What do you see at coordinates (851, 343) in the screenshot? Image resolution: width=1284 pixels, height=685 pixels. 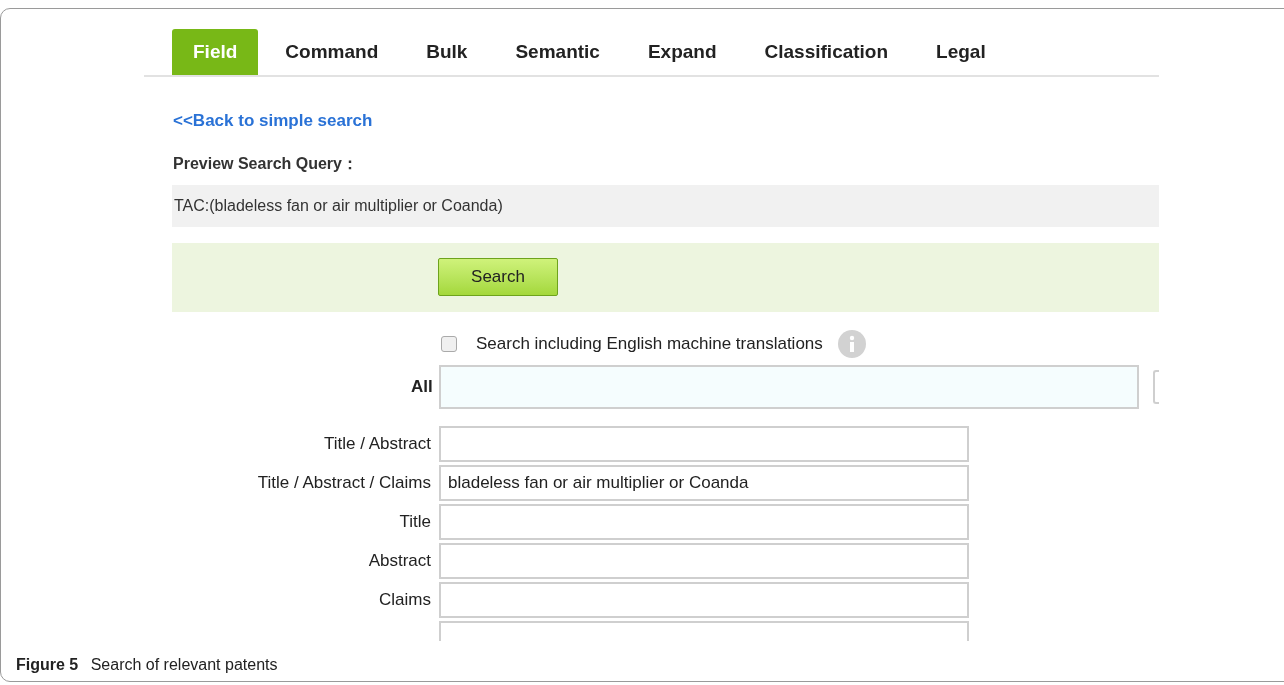 I see `info-icon` at bounding box center [851, 343].